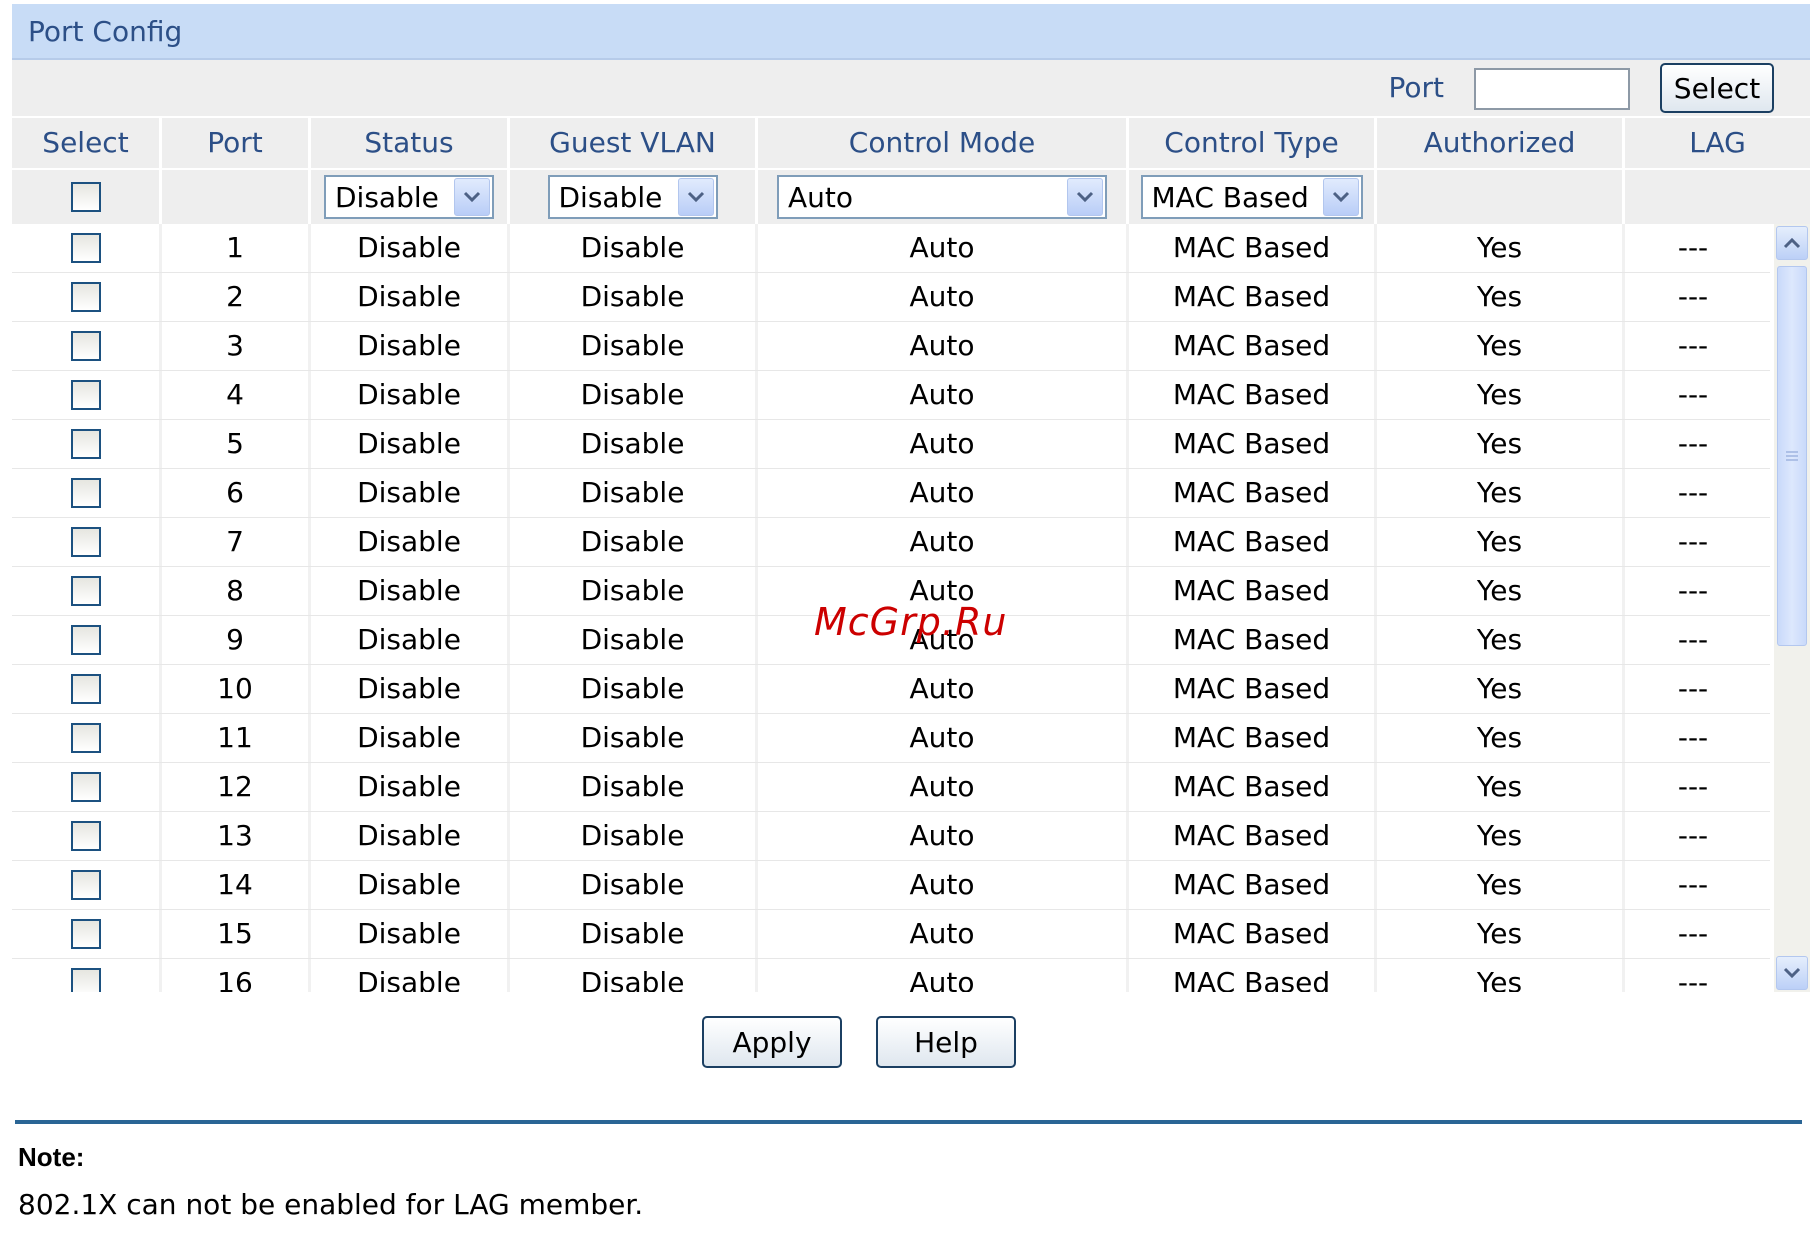 The height and width of the screenshot is (1249, 1815). I want to click on port-select-button: Select, so click(1717, 88).